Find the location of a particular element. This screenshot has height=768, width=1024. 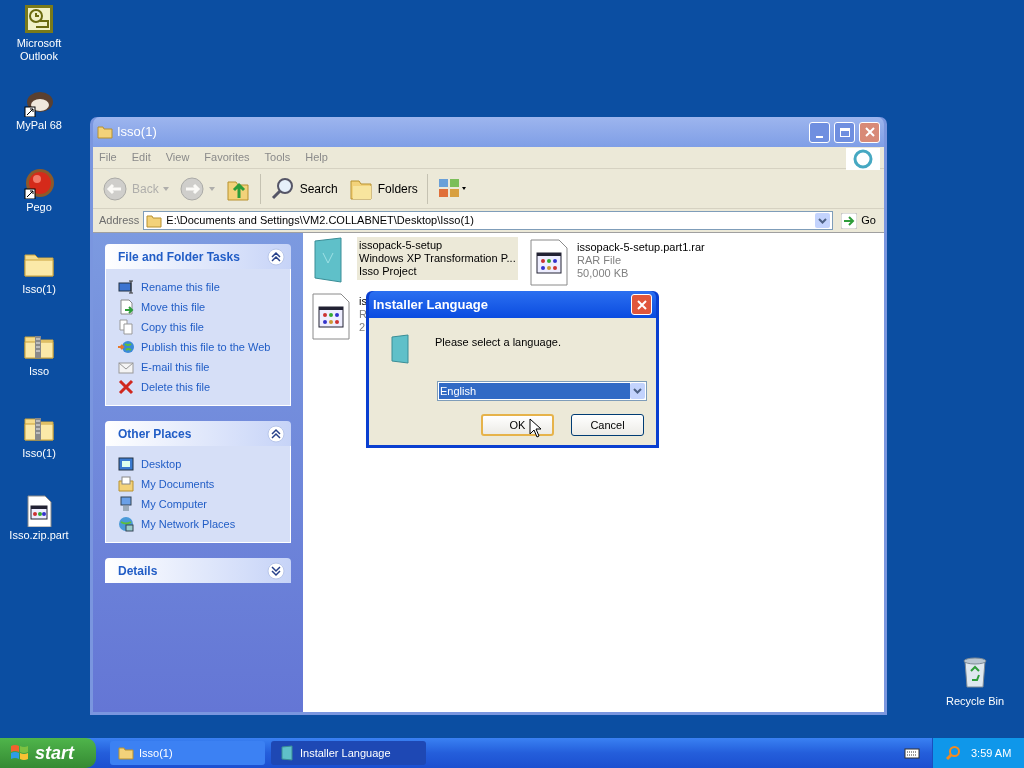

mouse-pointer-icon is located at coordinates (535, 428).